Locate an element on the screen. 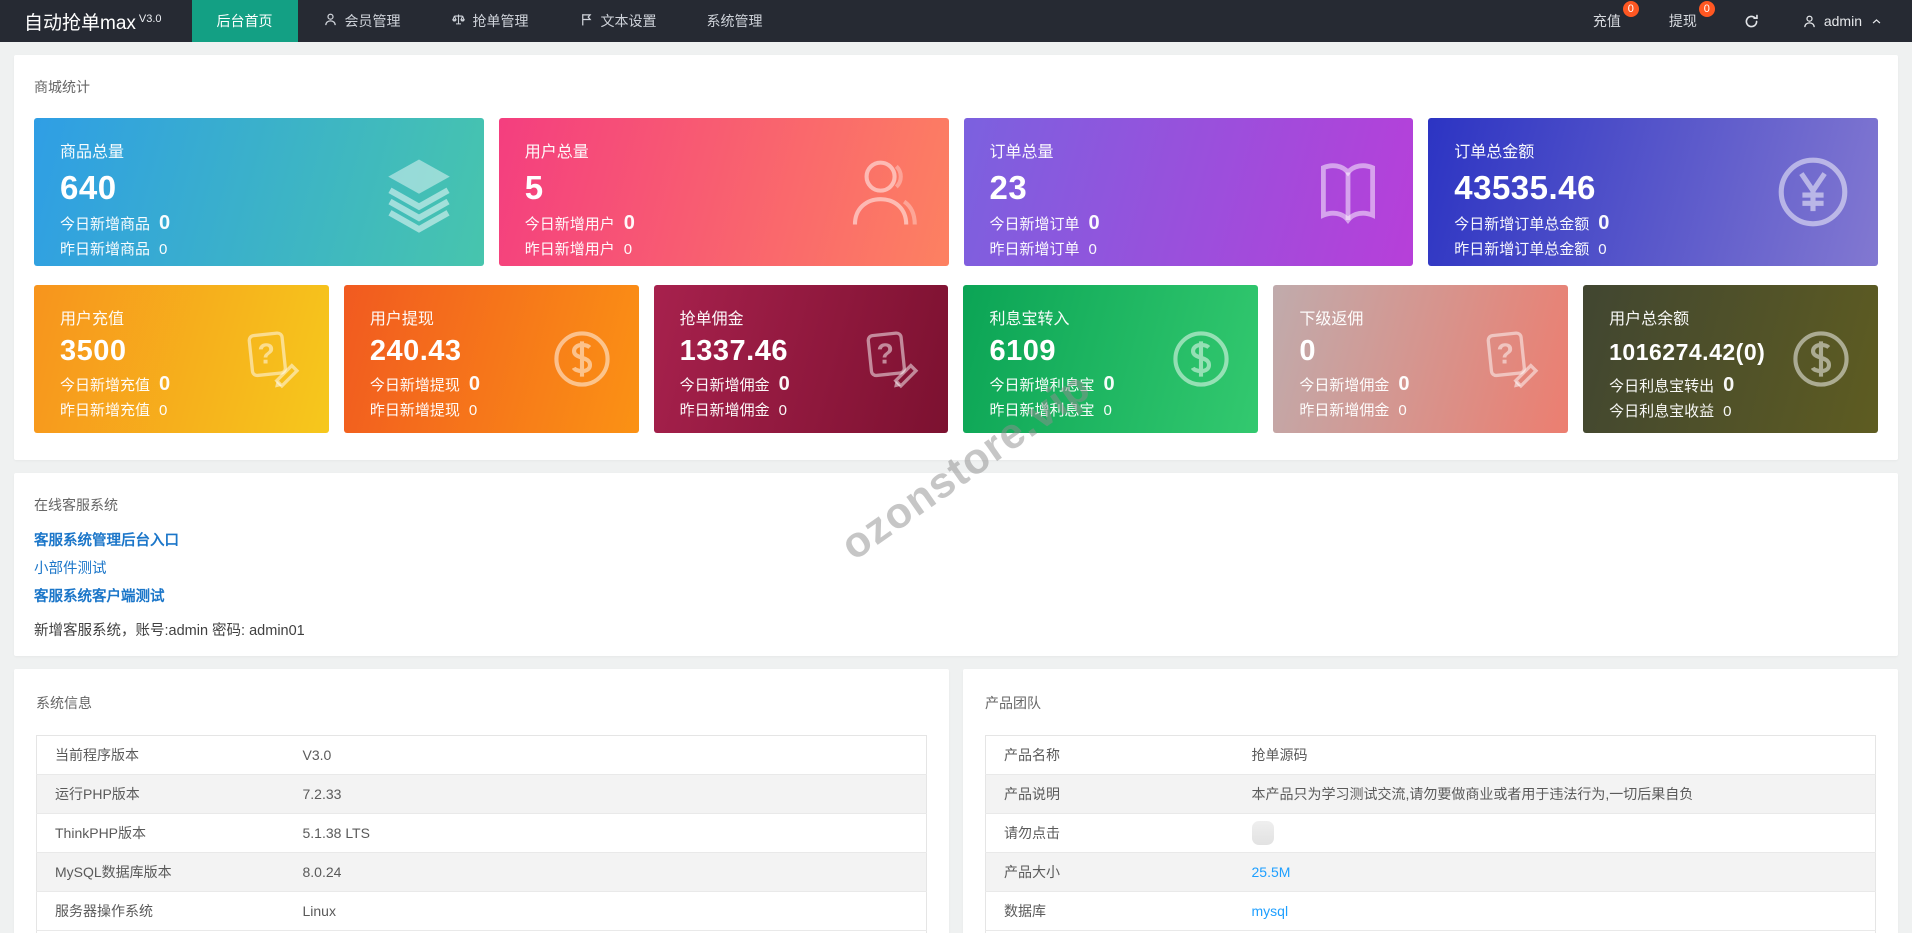 The image size is (1912, 933). header-action-button: 提现 0 is located at coordinates (1685, 16).